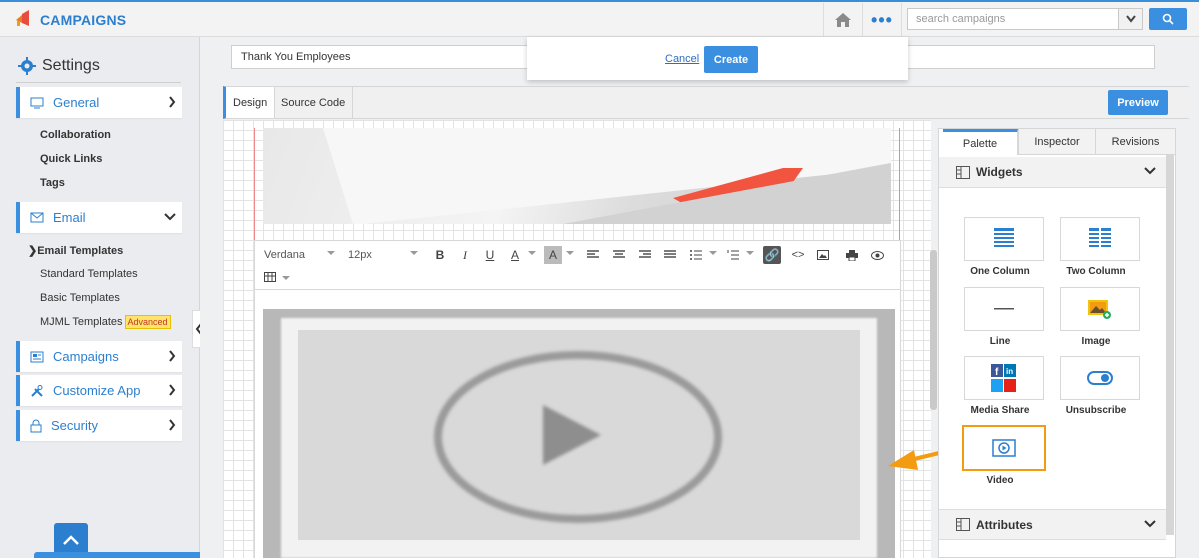 This screenshot has height=558, width=1199. I want to click on widget-two-column, so click(1100, 239).